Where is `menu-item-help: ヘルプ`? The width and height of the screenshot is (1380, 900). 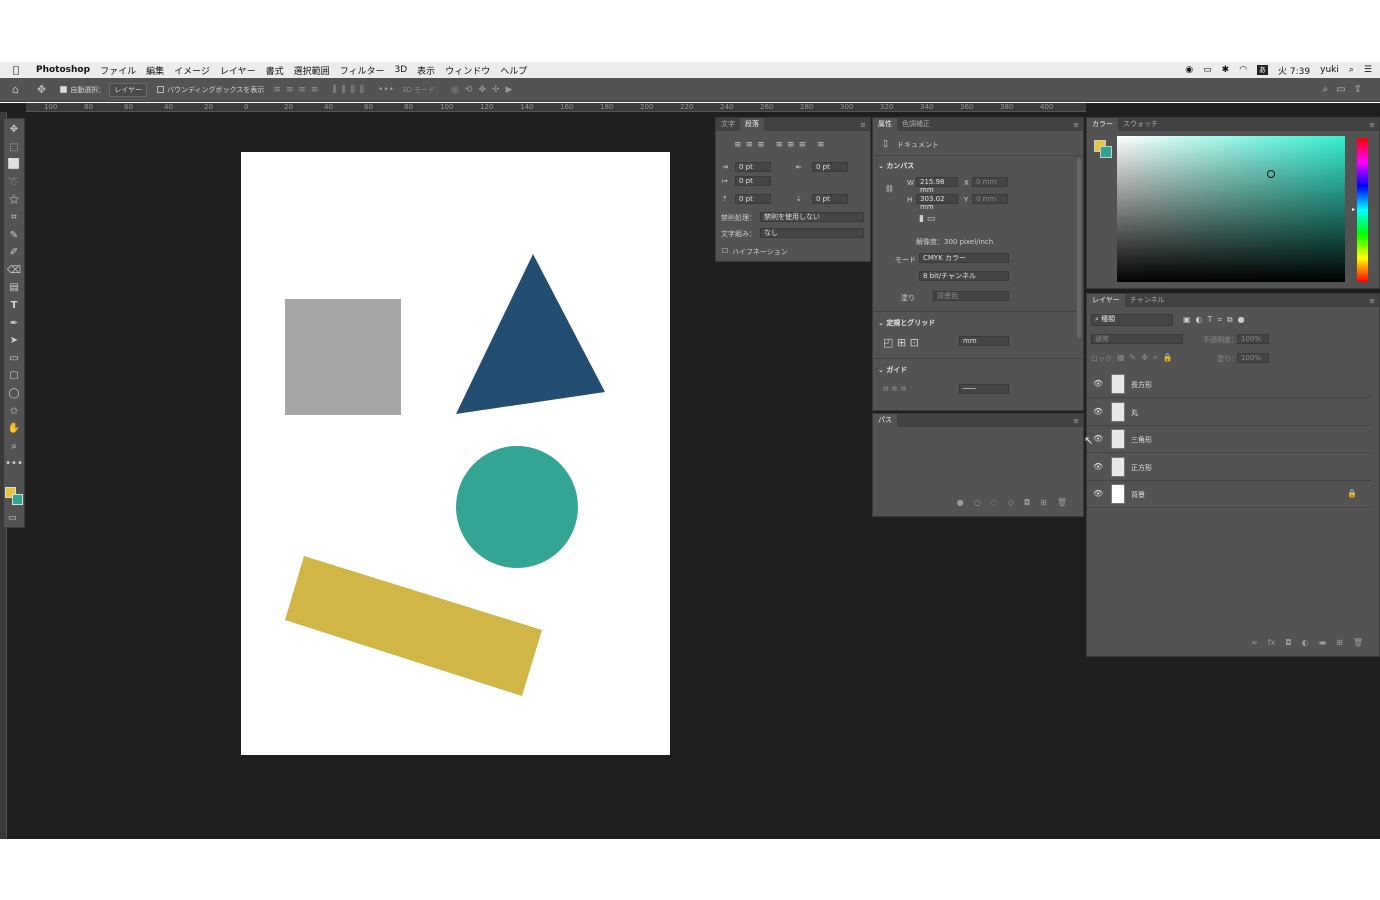
menu-item-help: ヘルプ is located at coordinates (513, 70).